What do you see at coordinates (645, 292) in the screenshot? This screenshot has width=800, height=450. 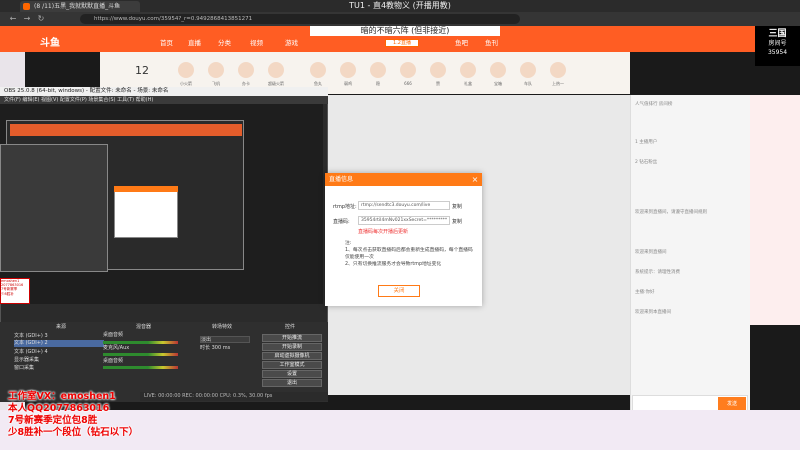 I see `chat-message: 主播:你好` at bounding box center [645, 292].